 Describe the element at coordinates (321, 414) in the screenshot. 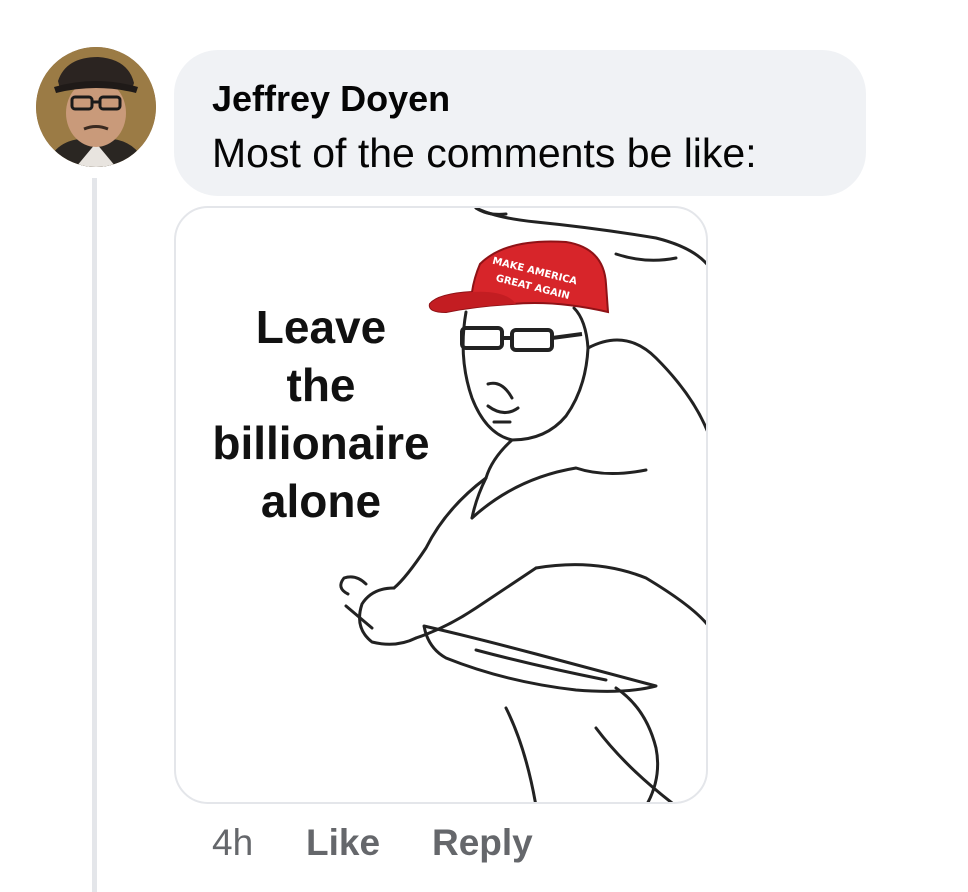

I see `meme-caption: Leave the billionaire alone` at that location.